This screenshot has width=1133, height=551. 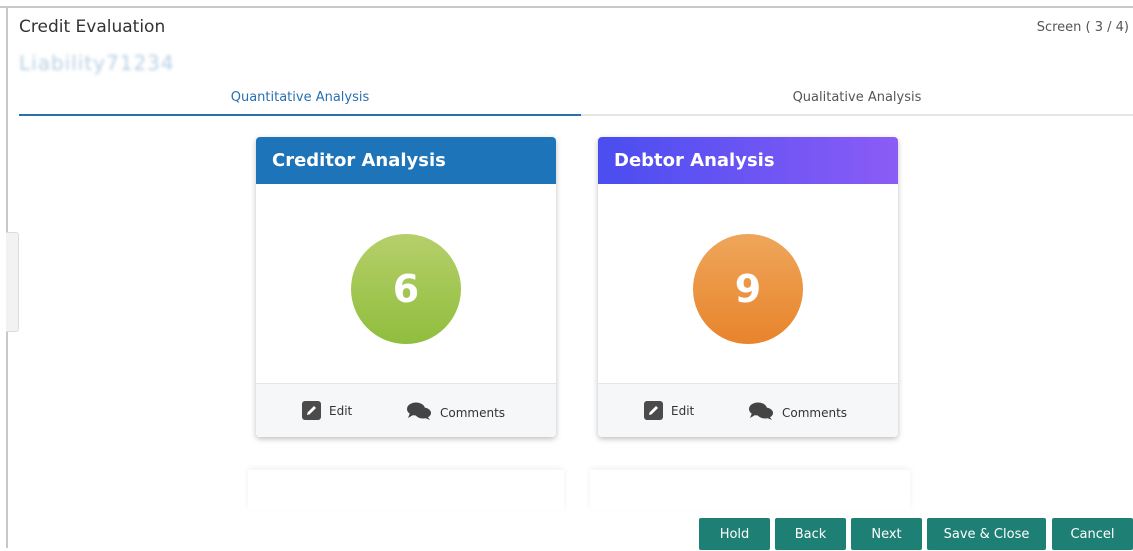 What do you see at coordinates (1082, 27) in the screenshot?
I see `screen-indicator: Screen ( 3 / 4)` at bounding box center [1082, 27].